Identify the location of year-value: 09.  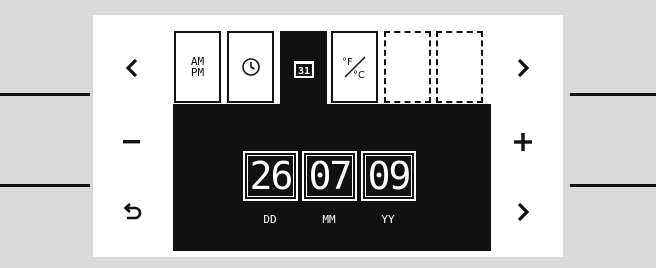
(389, 176).